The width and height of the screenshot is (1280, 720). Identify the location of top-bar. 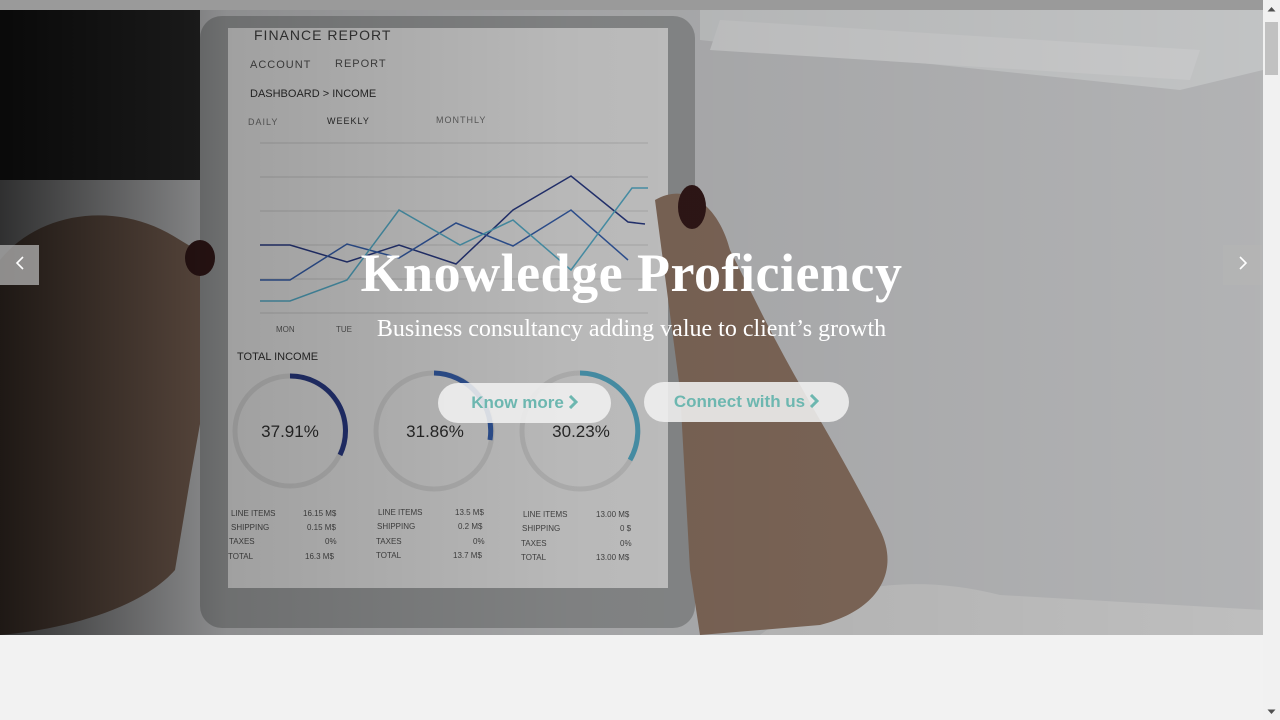
(631, 5).